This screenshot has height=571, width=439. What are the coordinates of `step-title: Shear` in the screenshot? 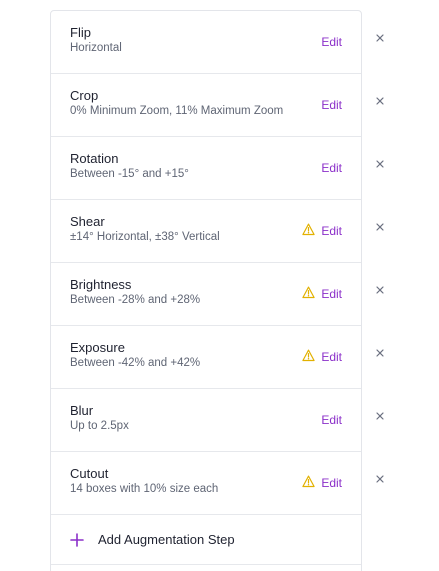 It's located at (87, 221).